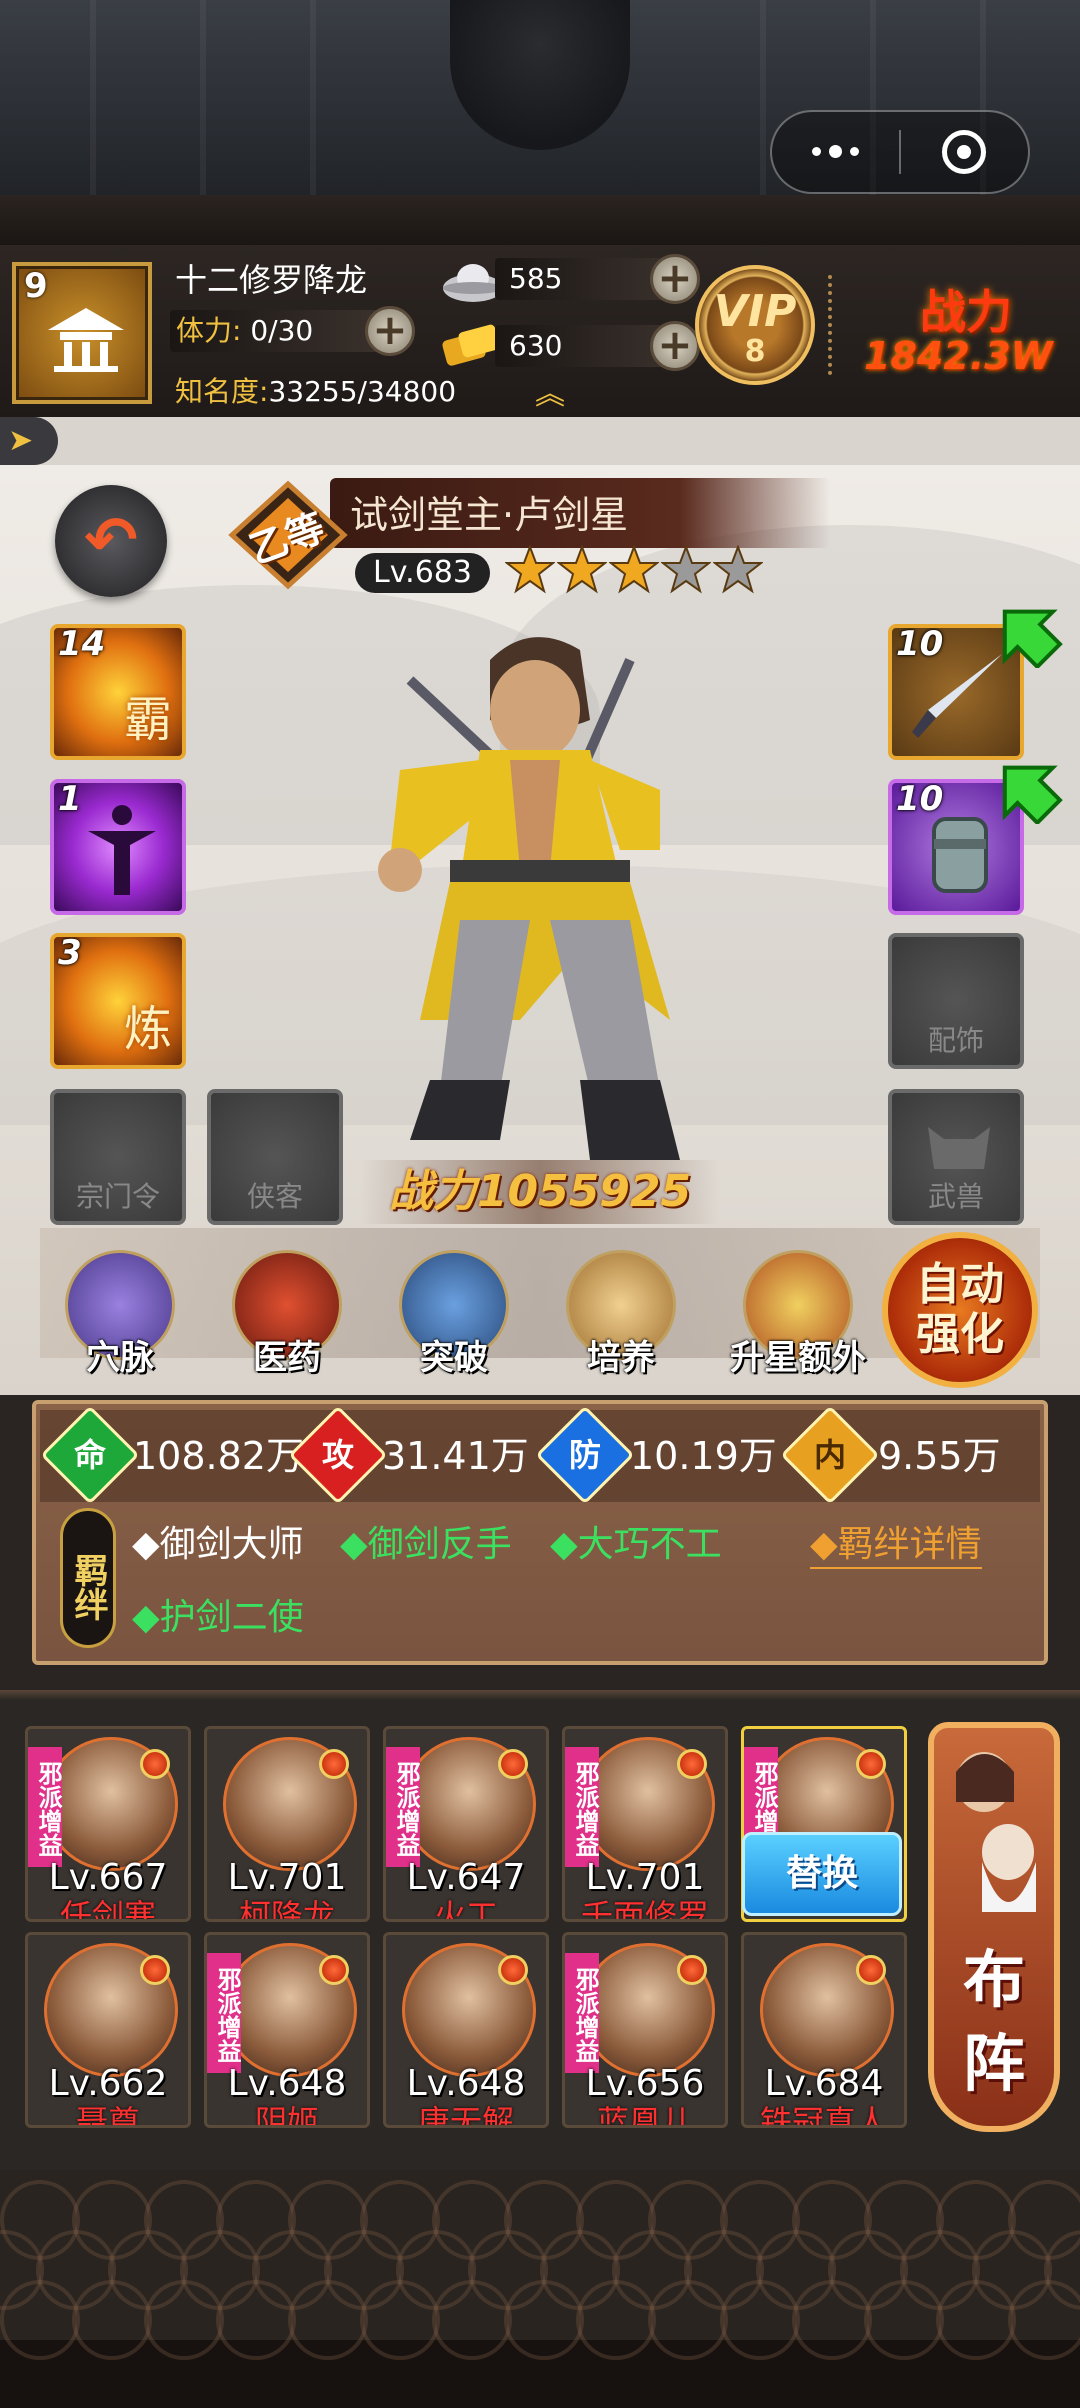  I want to click on sub-bar, so click(540, 441).